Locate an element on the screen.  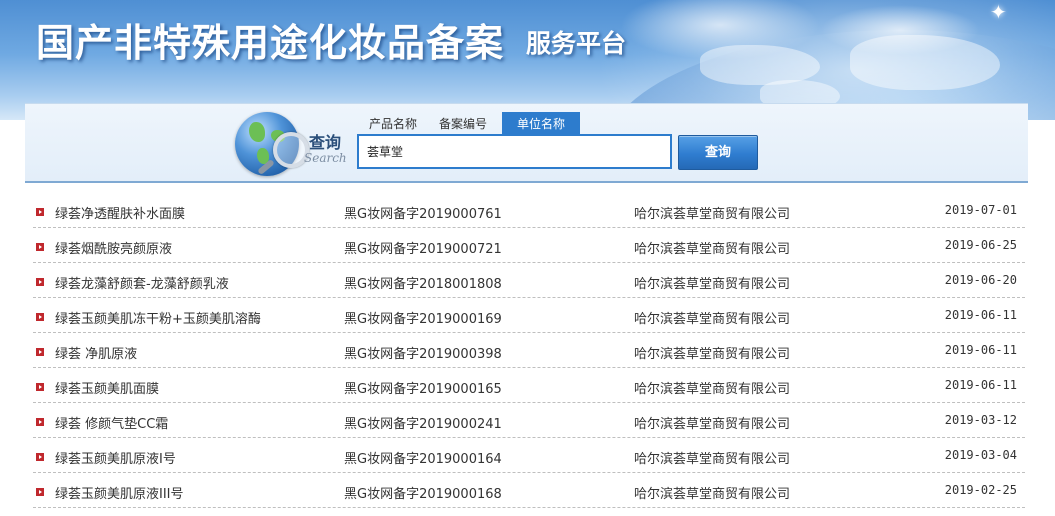
search-label-en: Search is located at coordinates (325, 158).